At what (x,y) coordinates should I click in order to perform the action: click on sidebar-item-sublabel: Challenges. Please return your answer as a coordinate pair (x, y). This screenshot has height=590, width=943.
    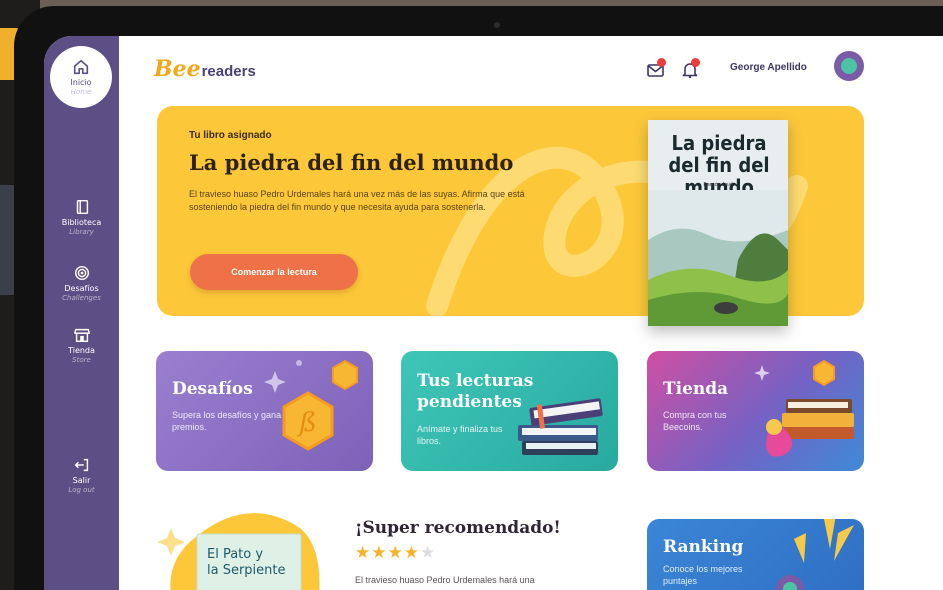
    Looking at the image, I should click on (81, 298).